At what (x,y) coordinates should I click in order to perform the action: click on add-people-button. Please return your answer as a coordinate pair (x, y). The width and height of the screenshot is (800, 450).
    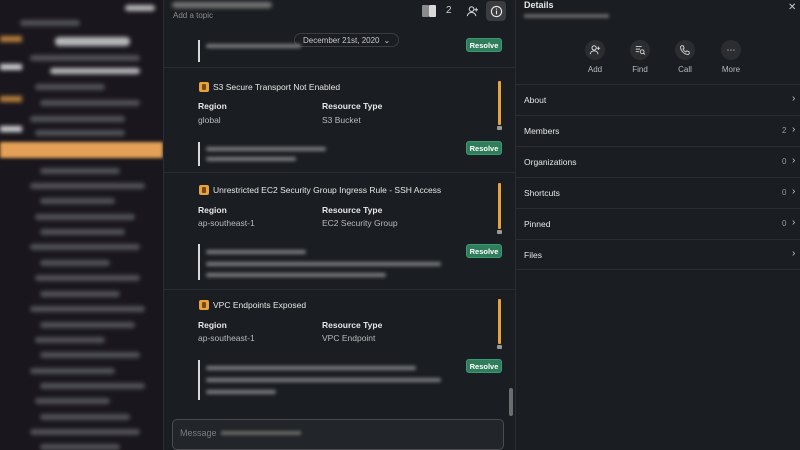
    Looking at the image, I should click on (472, 11).